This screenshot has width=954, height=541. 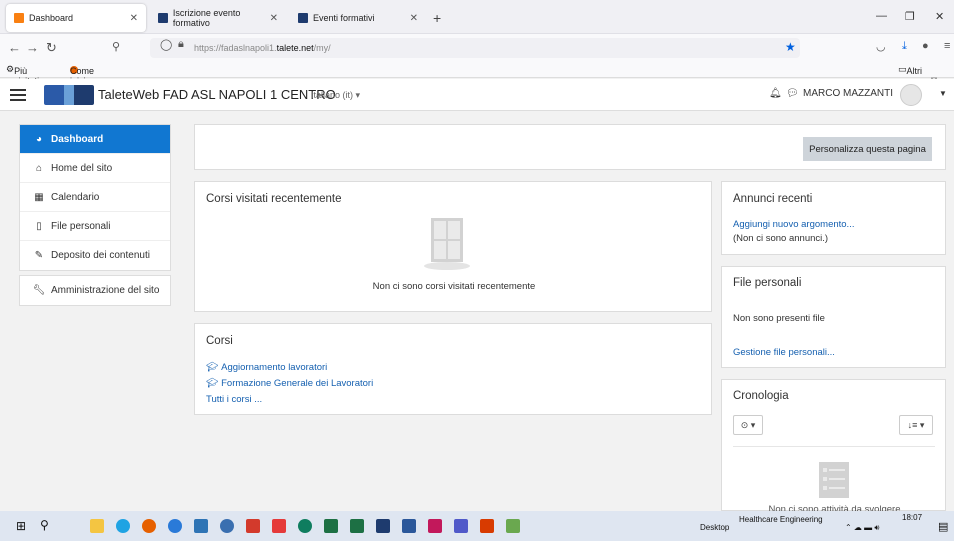 I want to click on divider, so click(x=834, y=446).